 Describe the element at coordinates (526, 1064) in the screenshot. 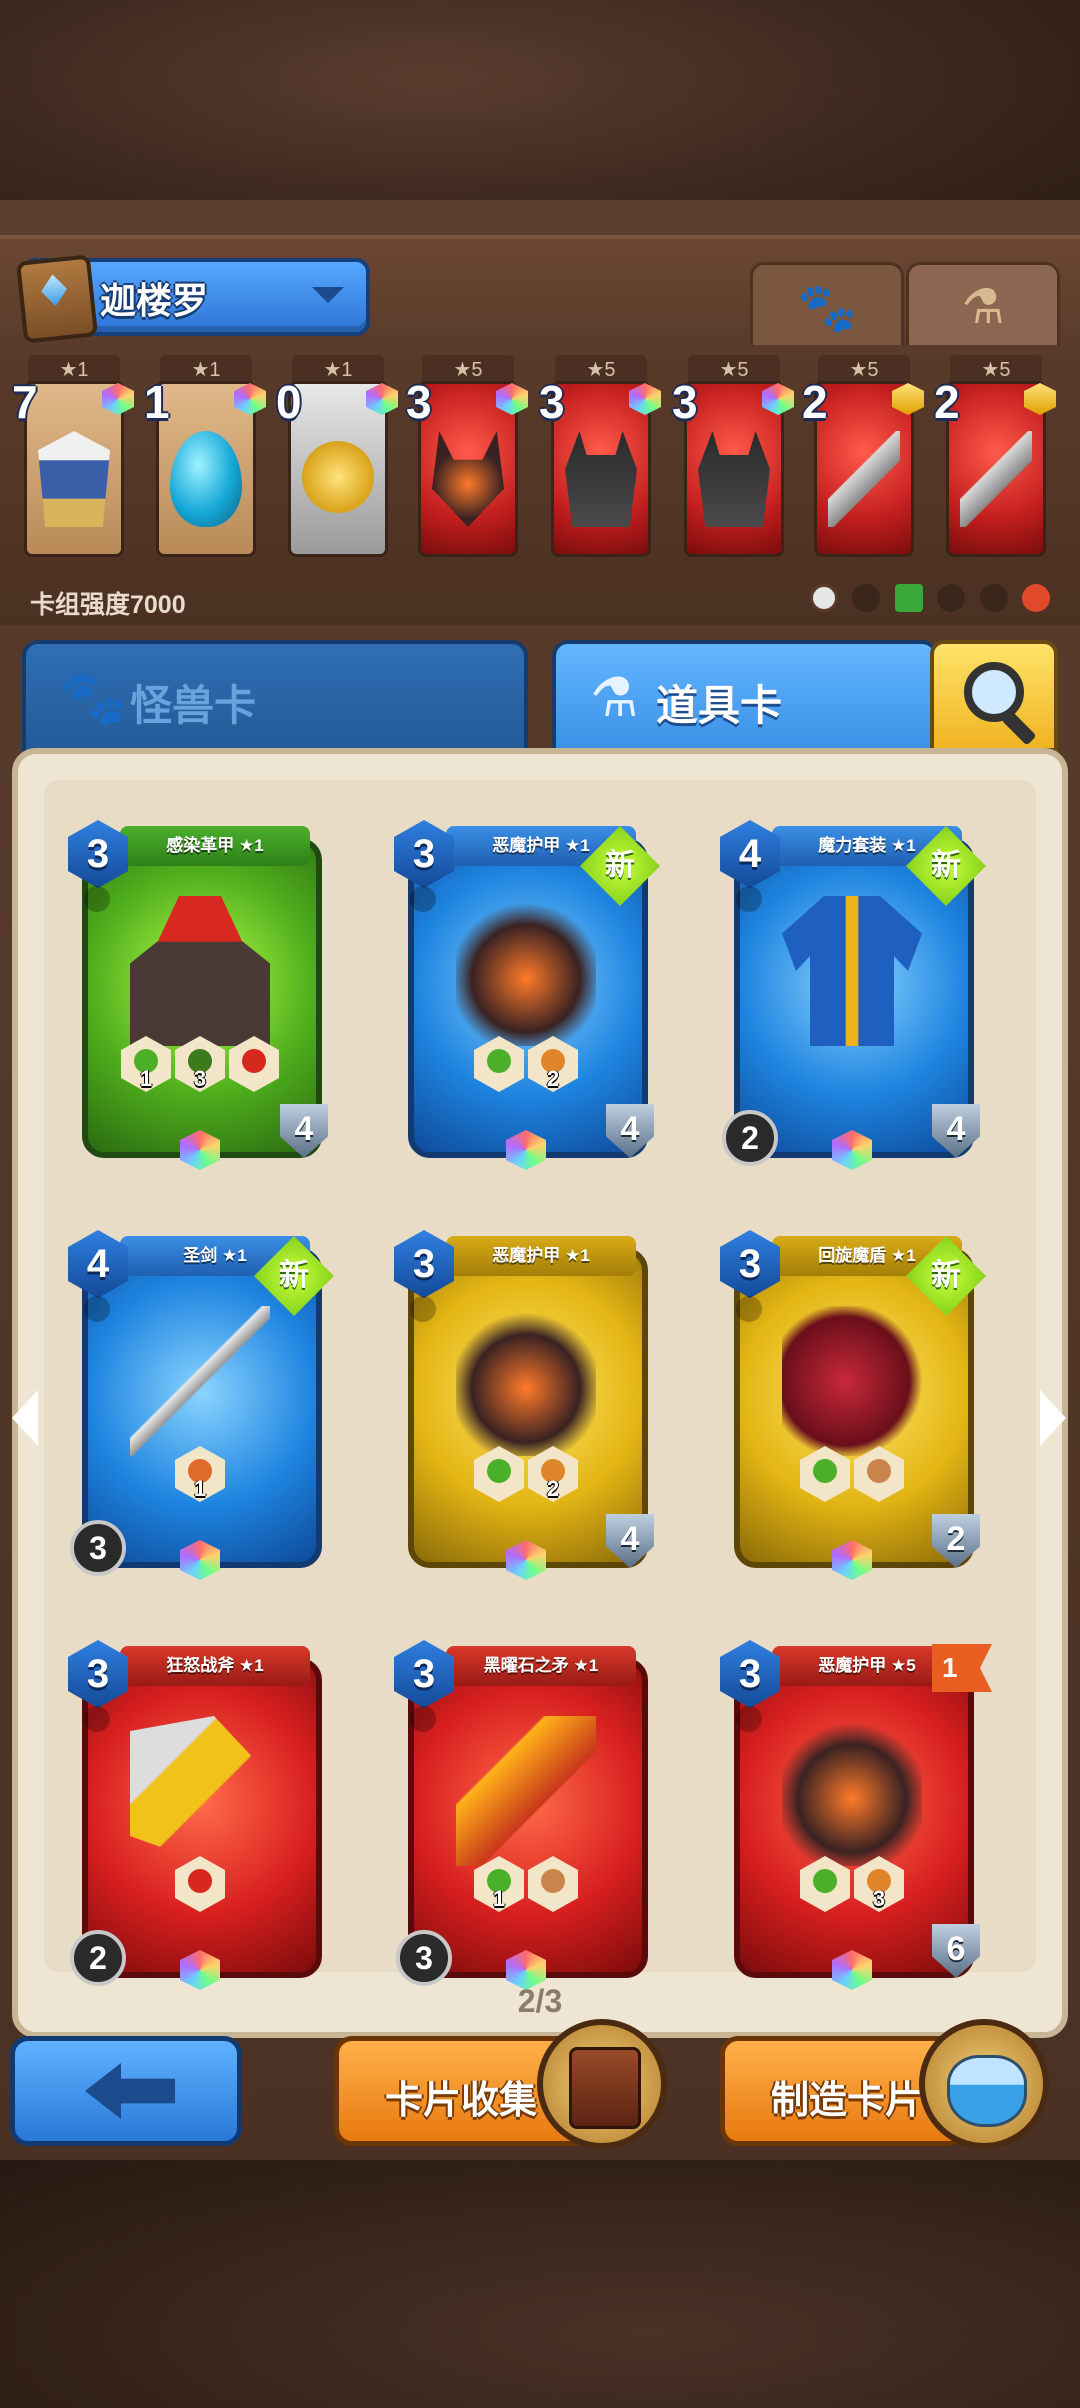

I see `card-skills: 2` at that location.